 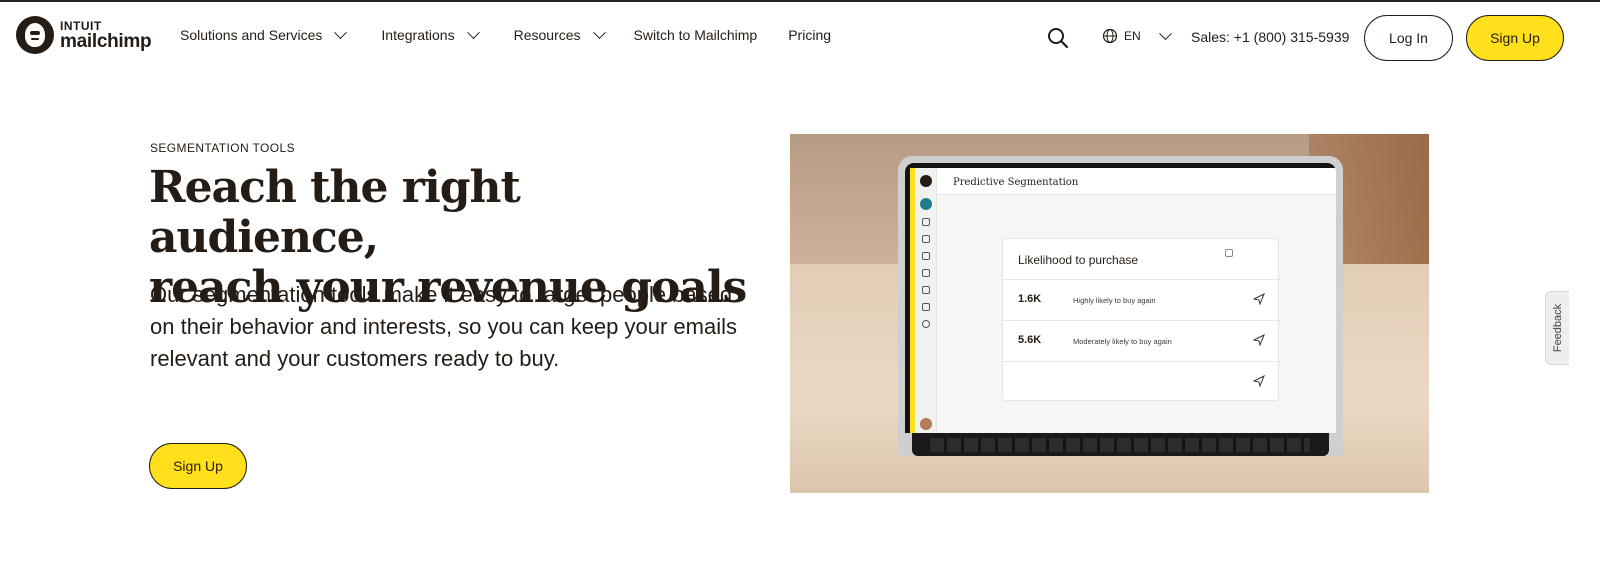 I want to click on app-page-title: Predictive Segmentation, so click(x=1016, y=182).